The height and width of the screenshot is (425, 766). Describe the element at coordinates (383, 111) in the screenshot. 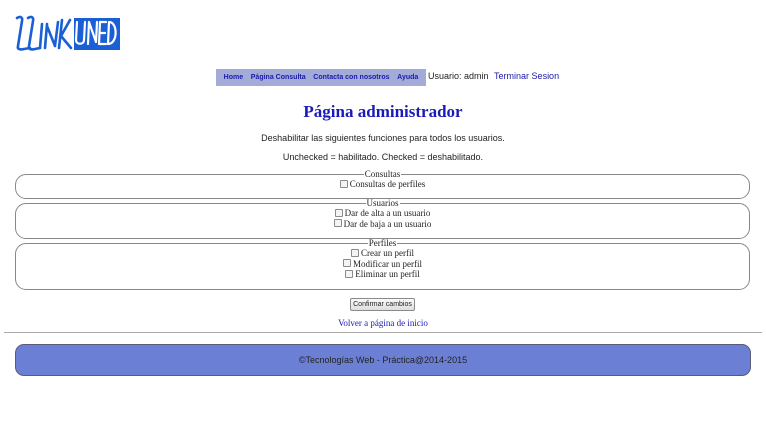

I see `page-title: Página administrador` at that location.